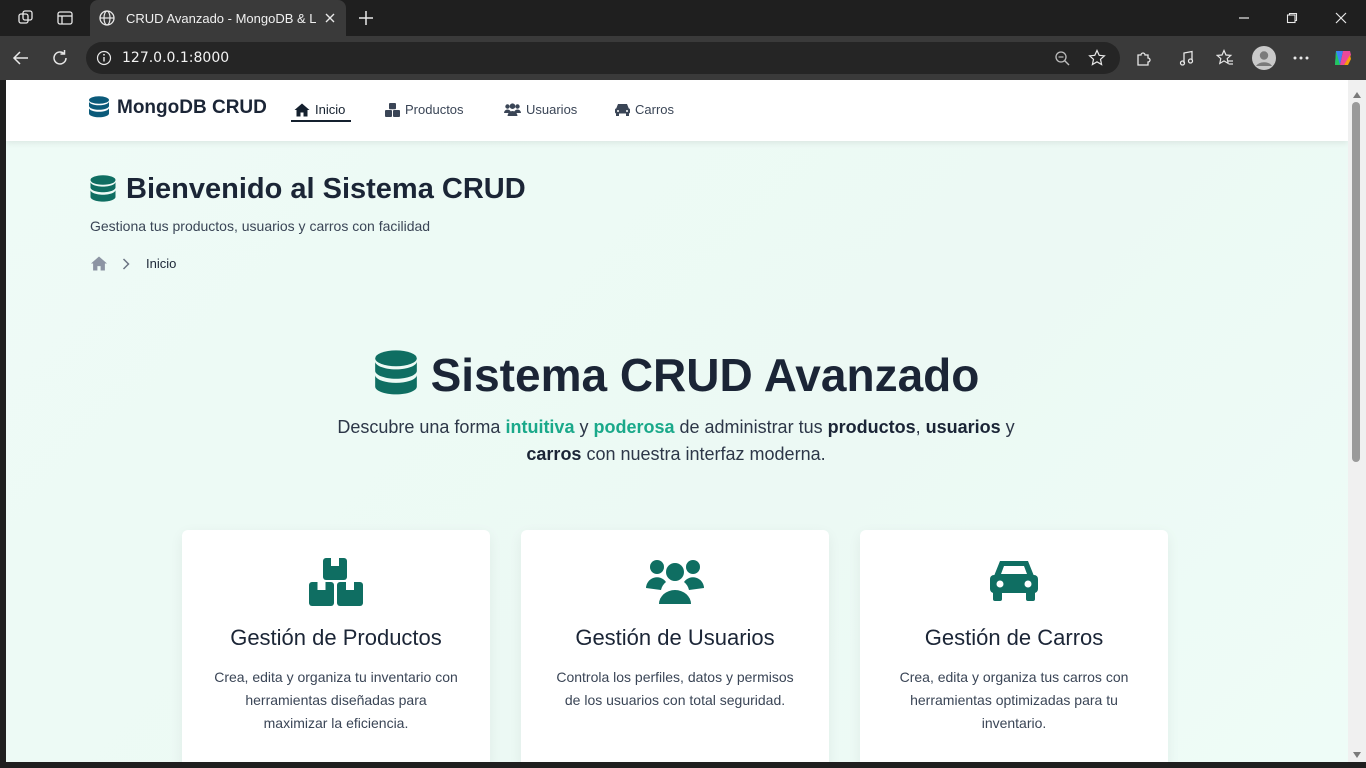 This screenshot has width=1366, height=768. I want to click on more-options-icon, so click(1301, 58).